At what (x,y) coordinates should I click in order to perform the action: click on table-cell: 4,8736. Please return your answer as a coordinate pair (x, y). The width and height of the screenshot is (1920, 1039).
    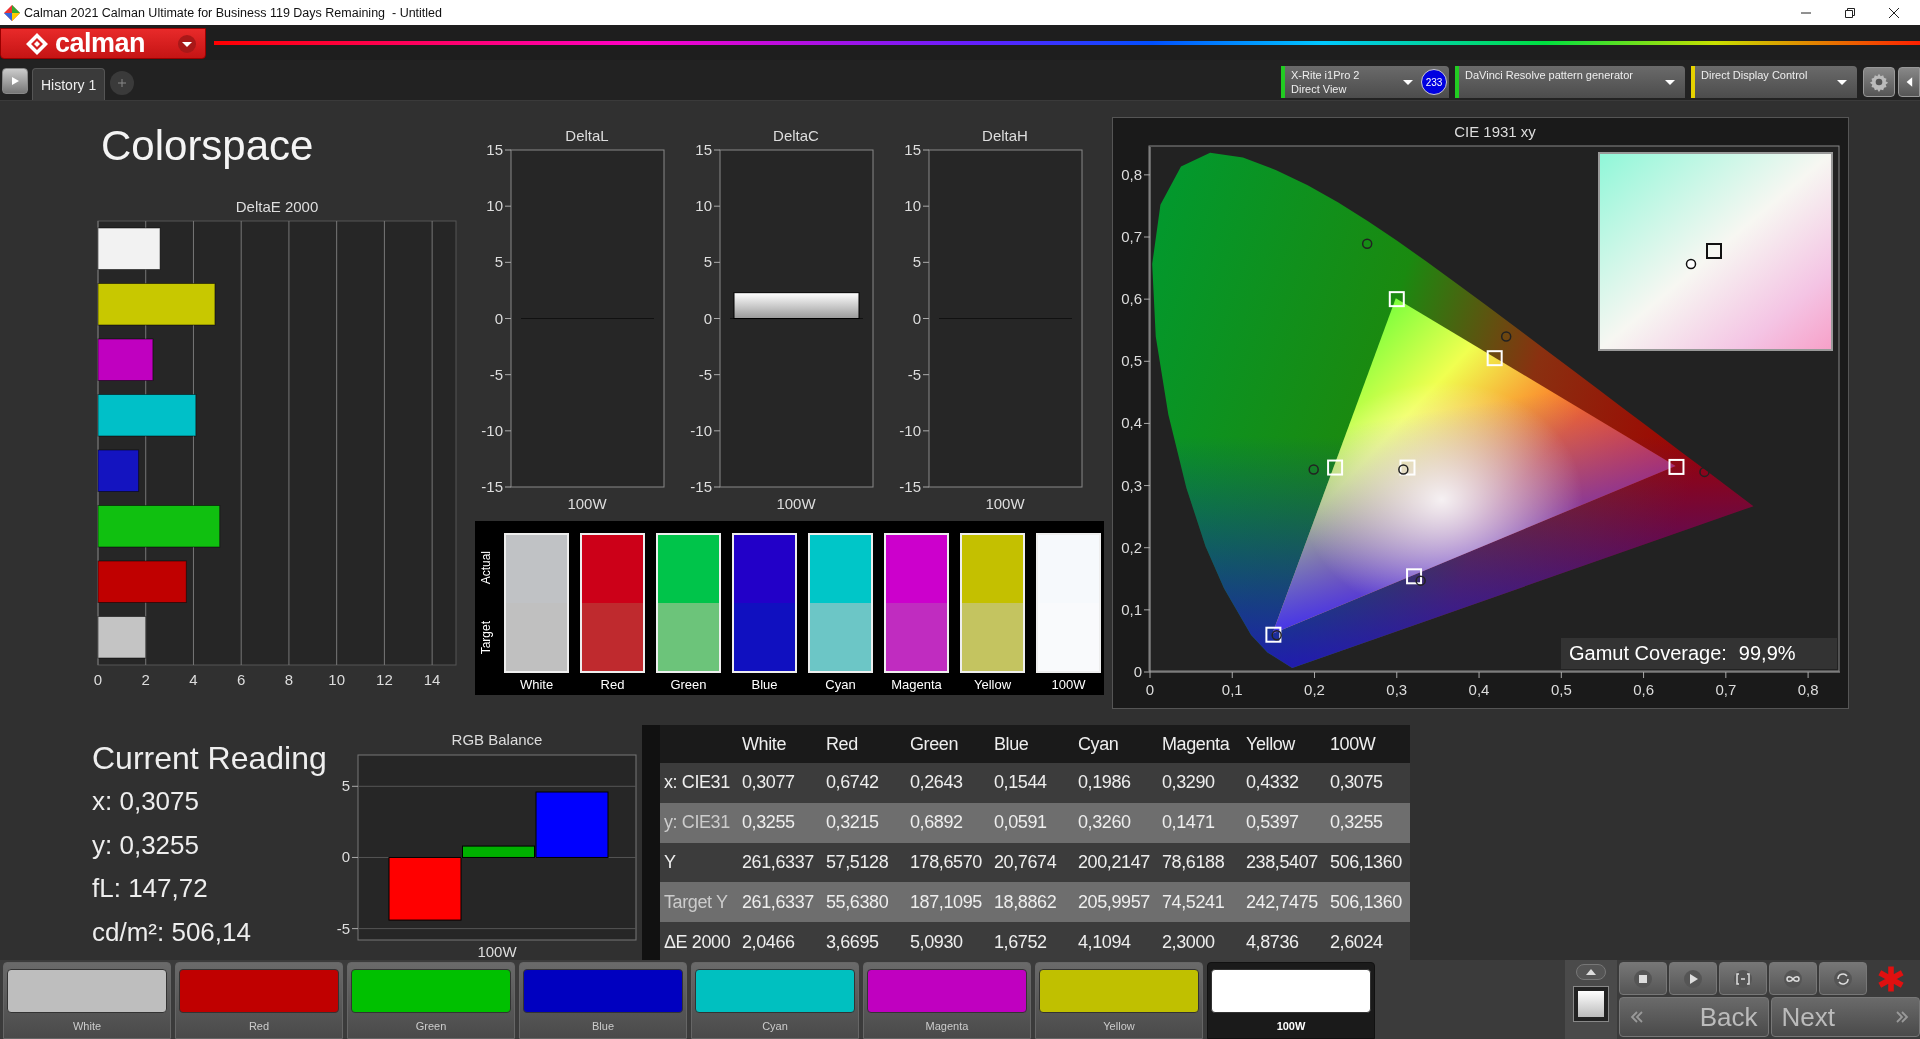
    Looking at the image, I should click on (1284, 941).